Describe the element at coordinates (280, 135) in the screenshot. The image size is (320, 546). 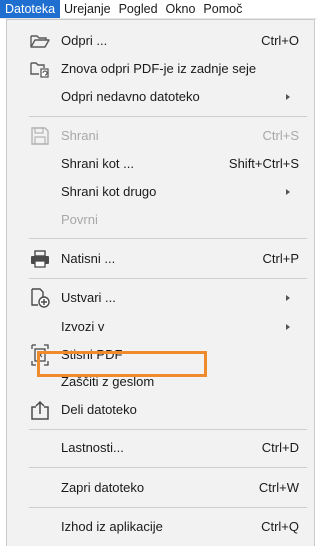
I see `menu-item-shortcut: Ctrl+S` at that location.